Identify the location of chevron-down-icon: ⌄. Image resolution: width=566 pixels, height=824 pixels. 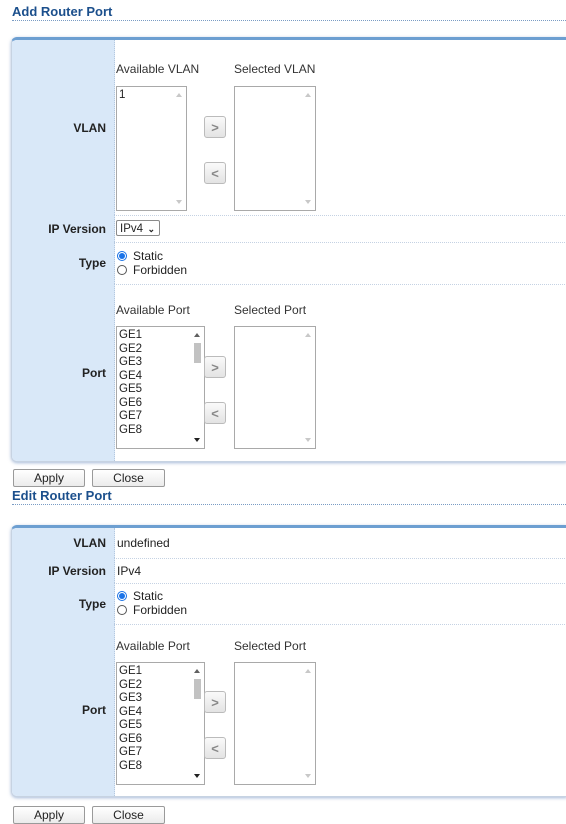
(151, 229).